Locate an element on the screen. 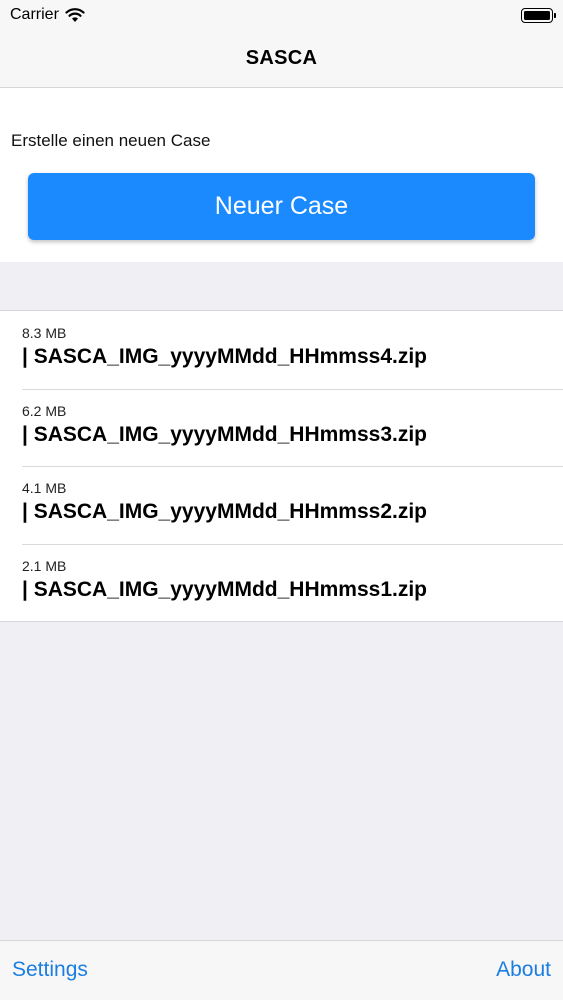 This screenshot has height=1000, width=563. list-item: 6.2 MB | SASCA_IMG_yyyyMMdd_HHmmss3.zip is located at coordinates (281, 427).